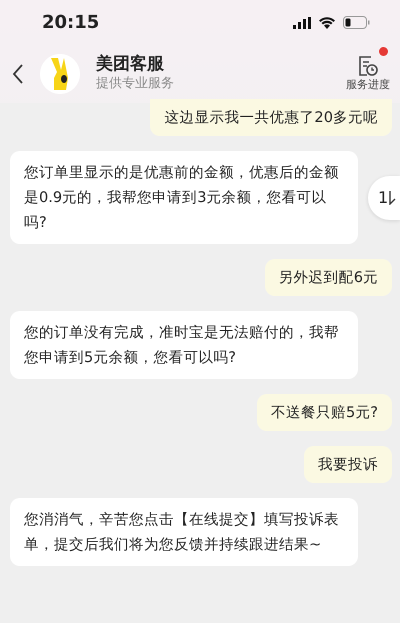 This screenshot has width=400, height=623. What do you see at coordinates (356, 22) in the screenshot?
I see `battery-icon` at bounding box center [356, 22].